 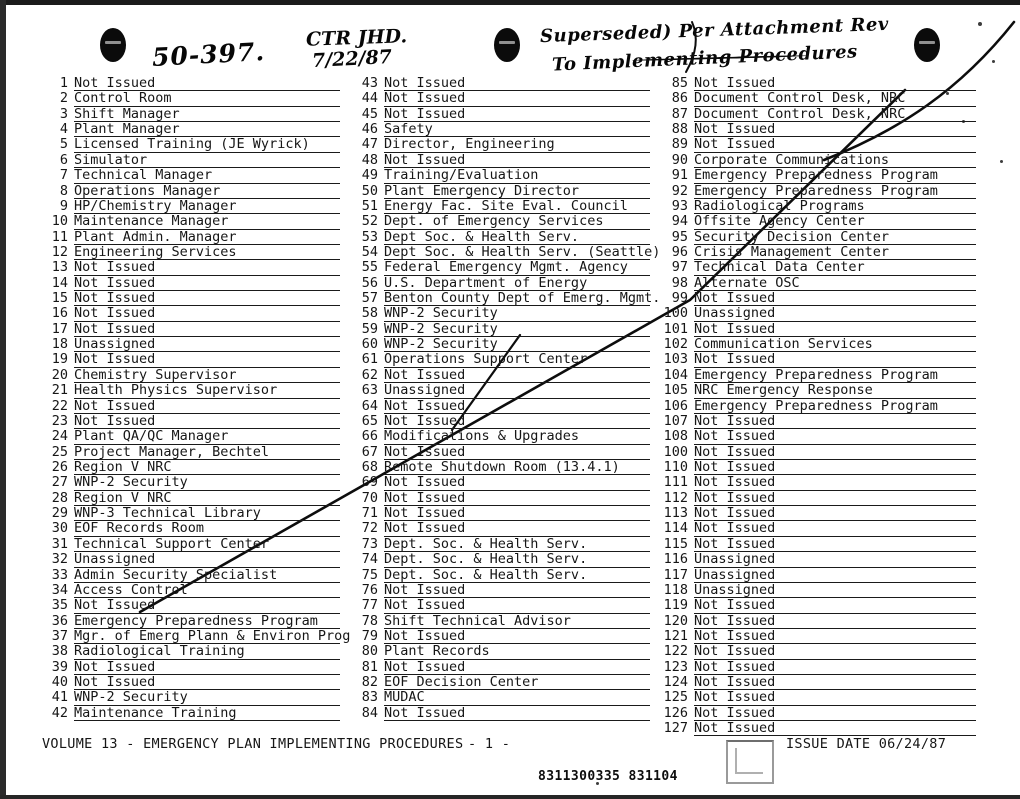 What do you see at coordinates (675, 513) in the screenshot?
I see `entry-number: 113` at bounding box center [675, 513].